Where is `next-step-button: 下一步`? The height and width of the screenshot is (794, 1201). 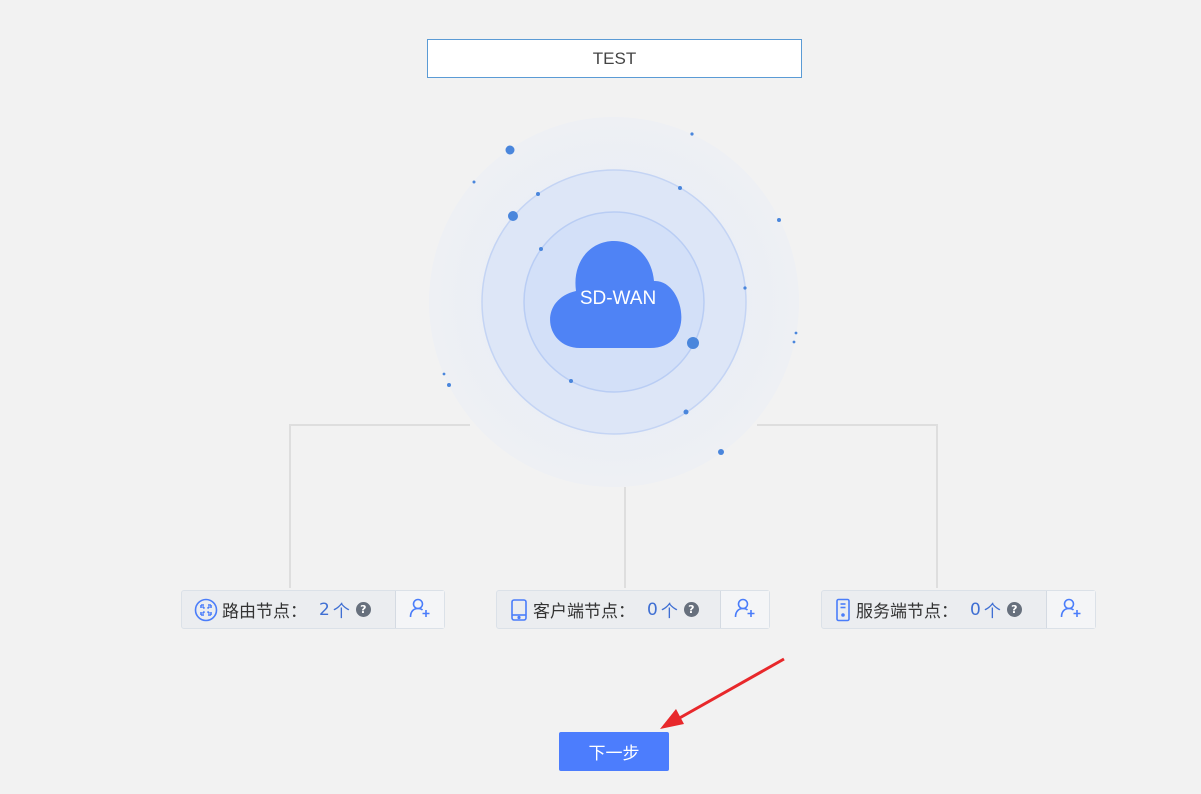 next-step-button: 下一步 is located at coordinates (614, 751).